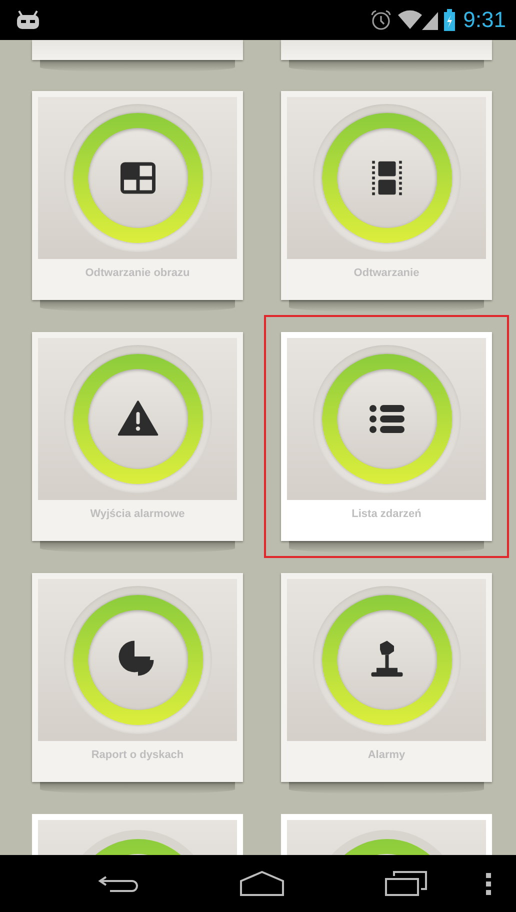 Image resolution: width=516 pixels, height=912 pixels. Describe the element at coordinates (28, 20) in the screenshot. I see `robot-face-icon` at that location.